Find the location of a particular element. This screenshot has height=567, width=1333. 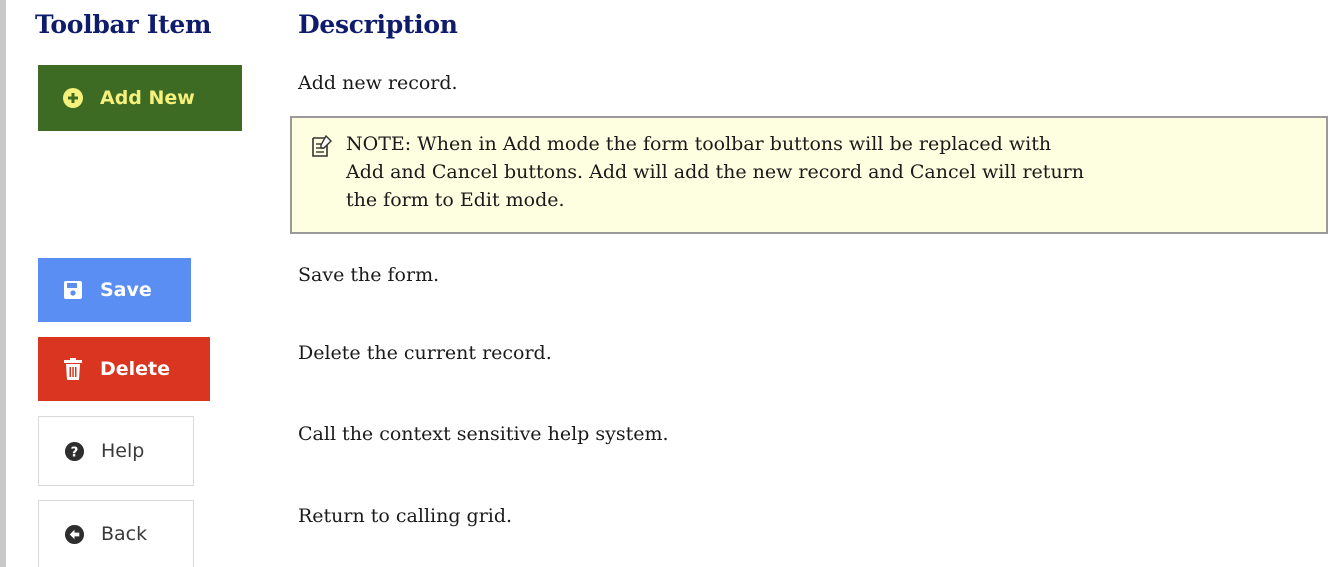

help-button: ? Help is located at coordinates (116, 451).